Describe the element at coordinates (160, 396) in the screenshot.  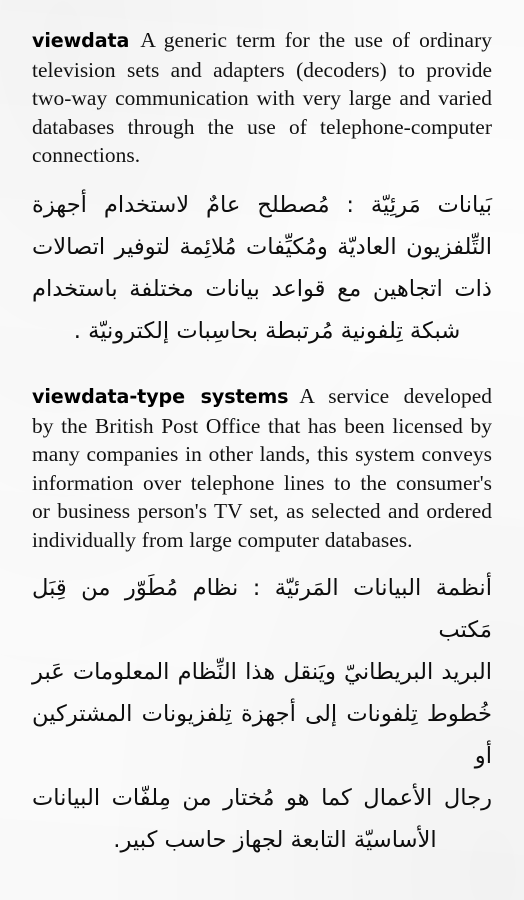
I see `entry-viewdata-type-systems-headword: viewdata-type systems` at that location.